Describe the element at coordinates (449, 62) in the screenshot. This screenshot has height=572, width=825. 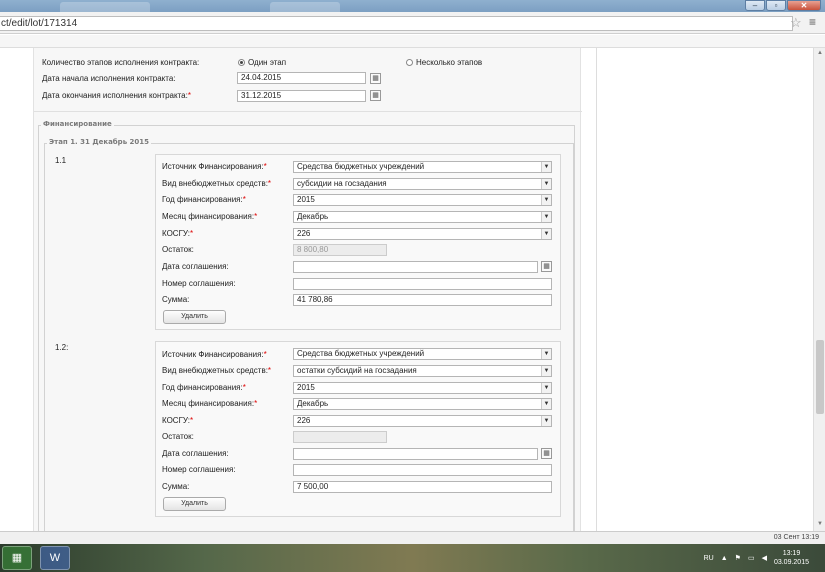
I see `stage-many-label: Несколько этапов` at that location.